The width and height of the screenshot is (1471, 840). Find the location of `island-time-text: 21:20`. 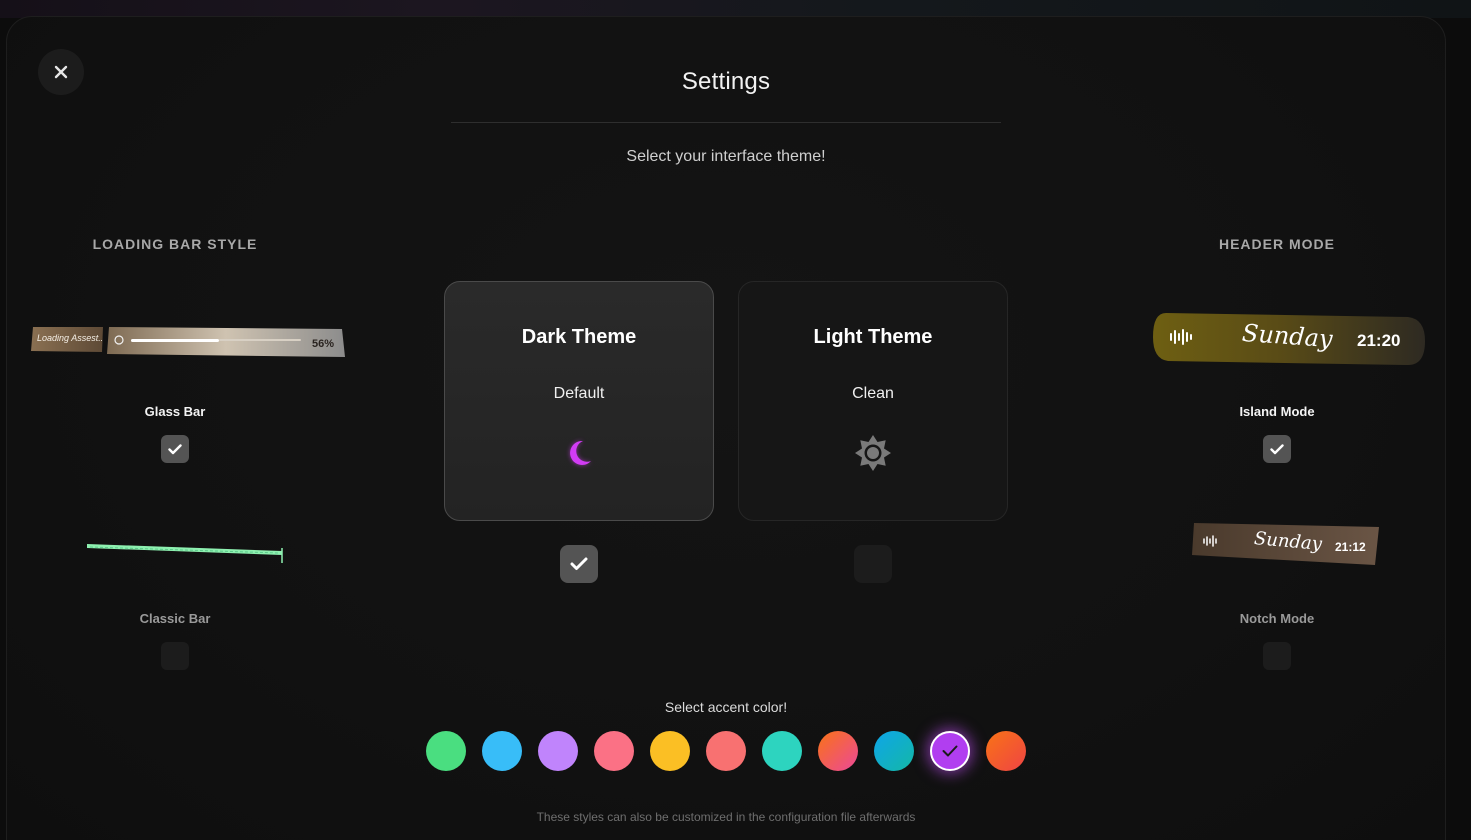

island-time-text: 21:20 is located at coordinates (1379, 340).